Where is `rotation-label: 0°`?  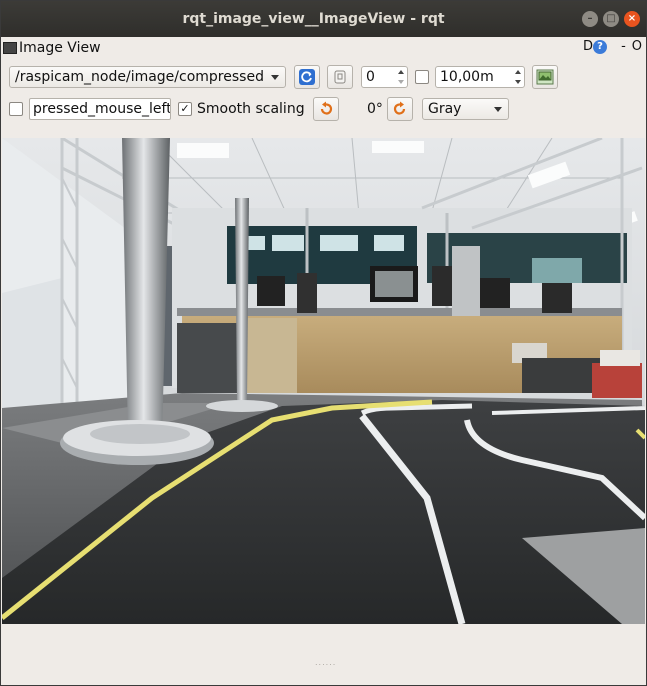 rotation-label: 0° is located at coordinates (375, 109).